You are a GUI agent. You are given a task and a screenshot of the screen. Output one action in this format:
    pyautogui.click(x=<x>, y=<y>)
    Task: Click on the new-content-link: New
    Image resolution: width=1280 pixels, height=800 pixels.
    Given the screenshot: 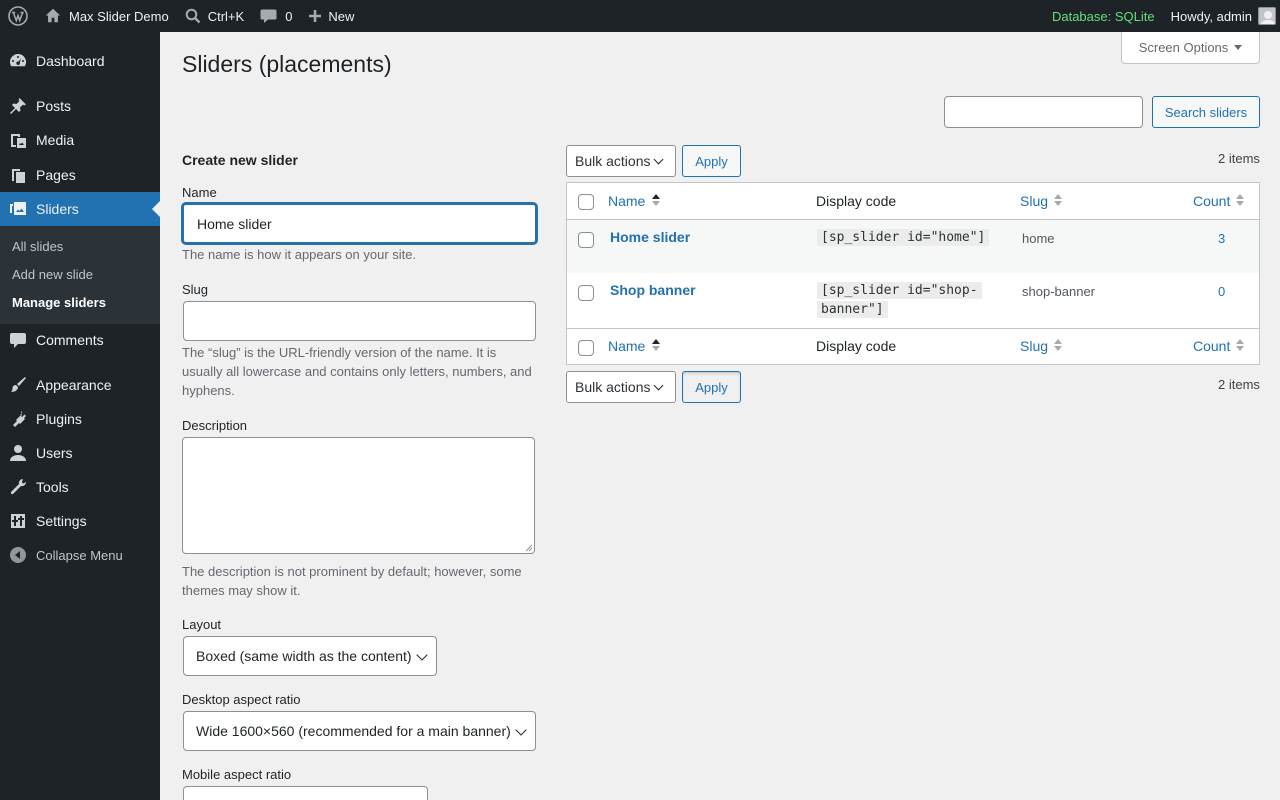 What is the action you would take?
    pyautogui.click(x=331, y=16)
    